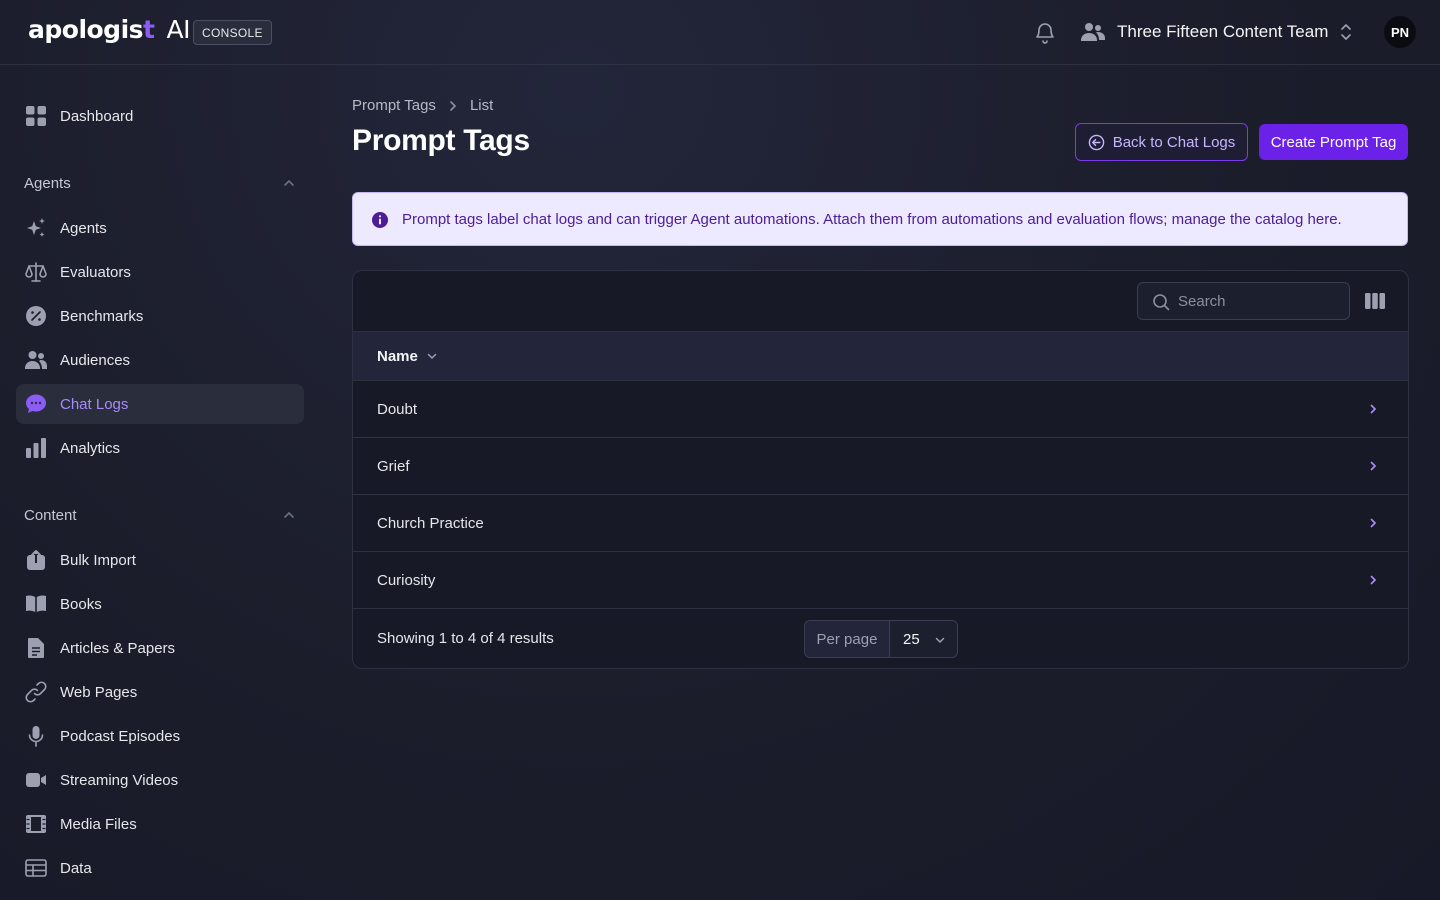 This screenshot has width=1440, height=900. What do you see at coordinates (91, 29) in the screenshot?
I see `logo-wordmark: apologist` at bounding box center [91, 29].